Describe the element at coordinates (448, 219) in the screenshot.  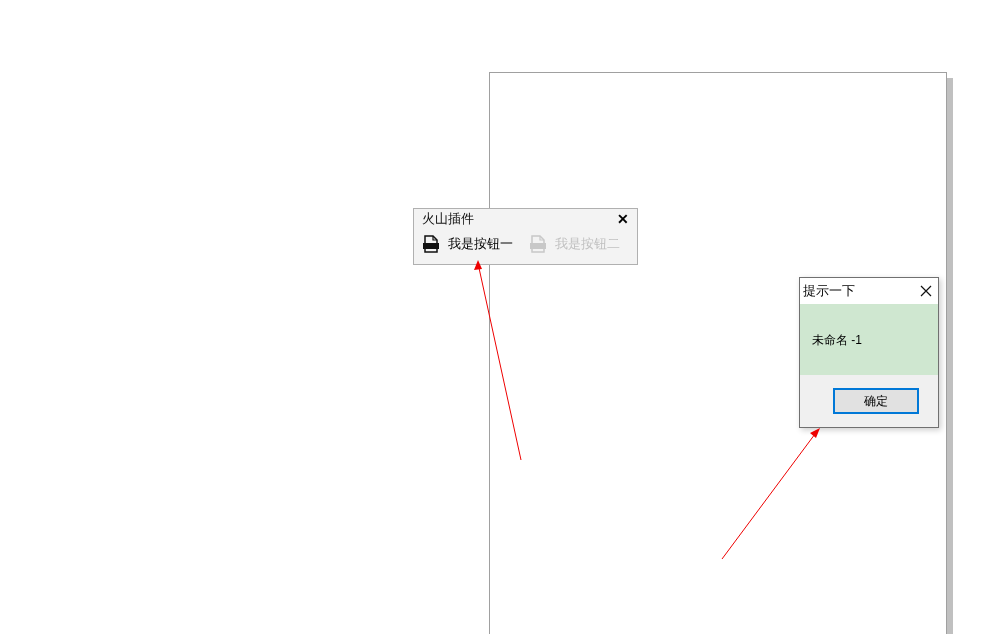
I see `toolbar-title: 火山插件` at that location.